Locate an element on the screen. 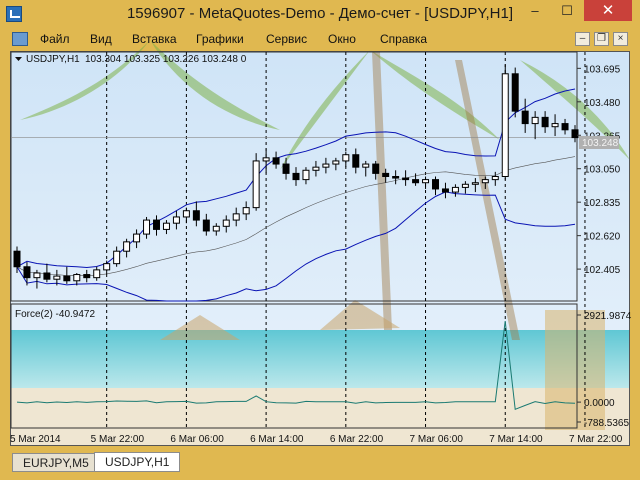  price-axis-label: 103.480 is located at coordinates (602, 103).